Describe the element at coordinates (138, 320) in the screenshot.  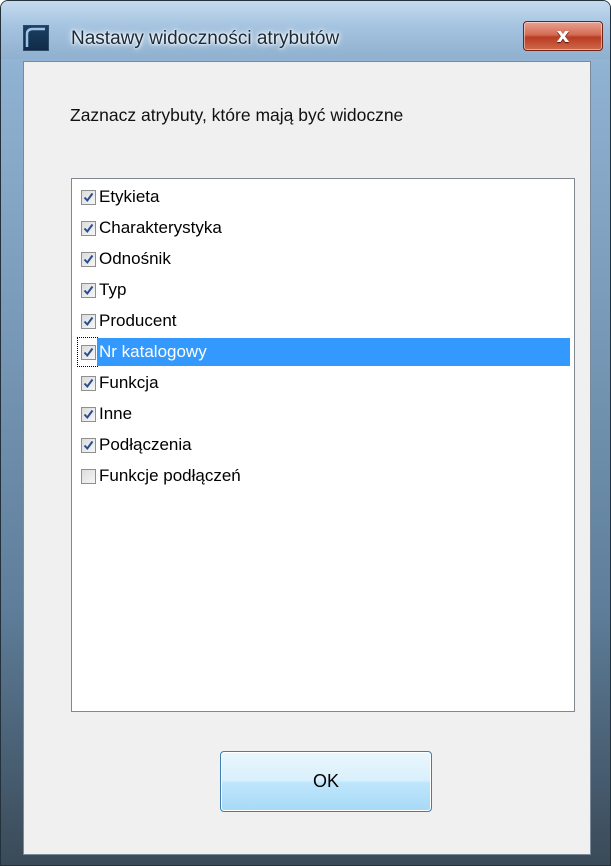
I see `list-item-label: Producent` at that location.